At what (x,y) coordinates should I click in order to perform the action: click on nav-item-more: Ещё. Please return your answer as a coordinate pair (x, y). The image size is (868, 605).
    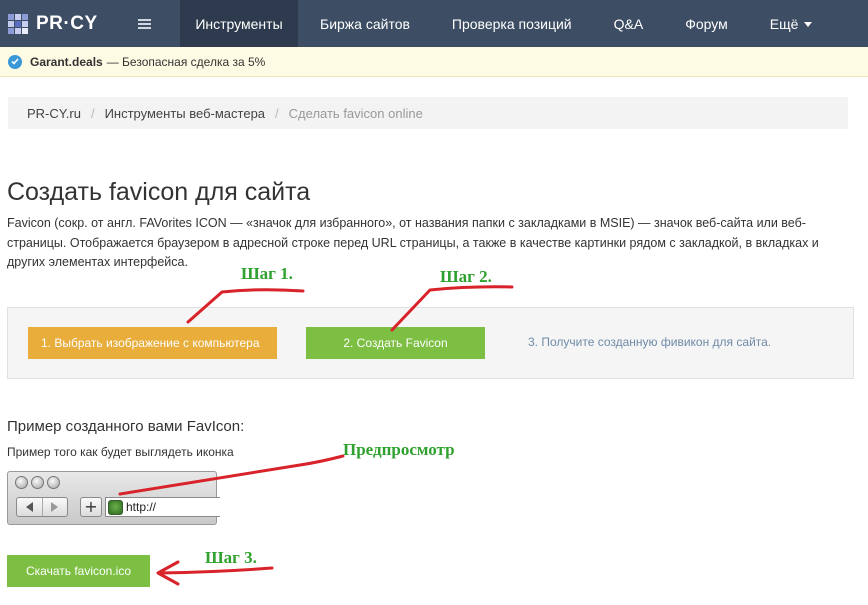
    Looking at the image, I should click on (791, 23).